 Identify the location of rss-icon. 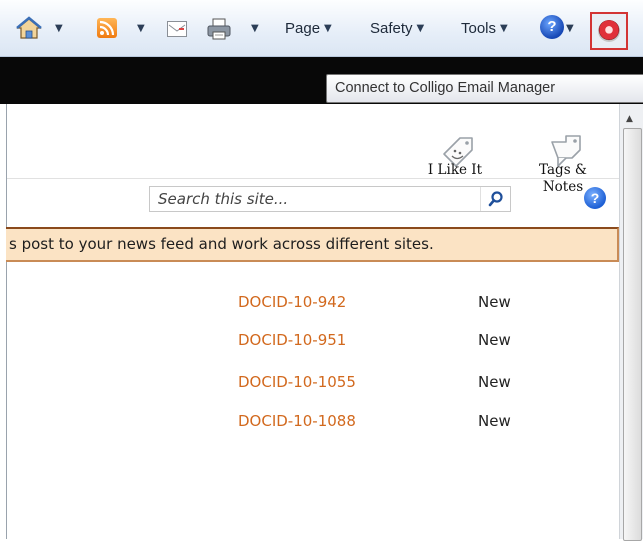
(107, 28).